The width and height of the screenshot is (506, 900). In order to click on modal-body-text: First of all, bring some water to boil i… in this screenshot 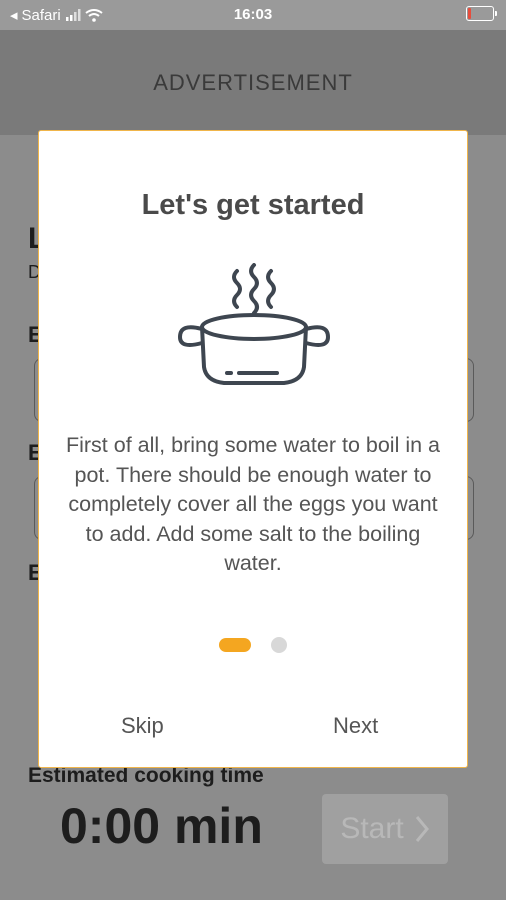, I will do `click(252, 504)`.